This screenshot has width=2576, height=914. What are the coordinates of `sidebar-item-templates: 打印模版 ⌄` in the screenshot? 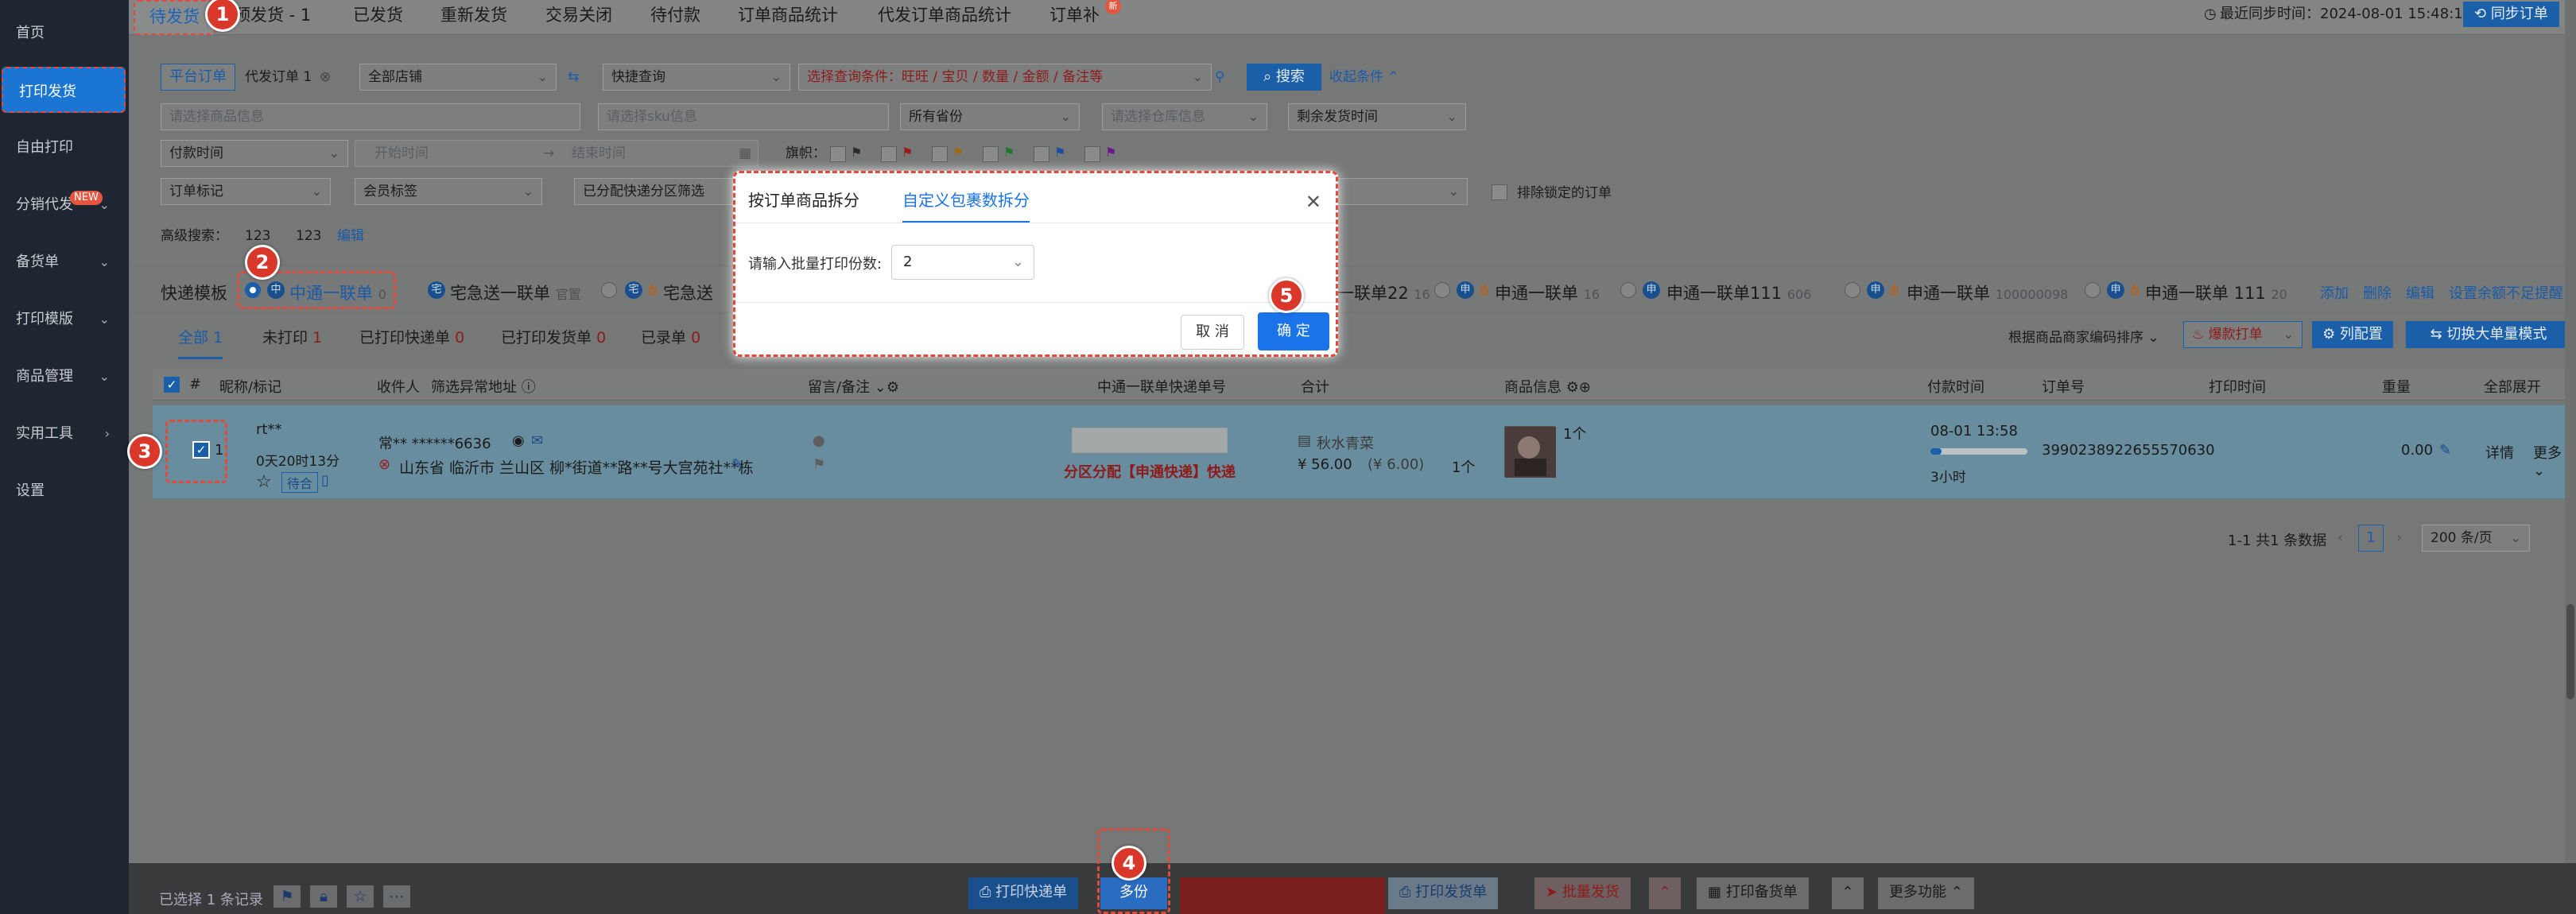 It's located at (65, 320).